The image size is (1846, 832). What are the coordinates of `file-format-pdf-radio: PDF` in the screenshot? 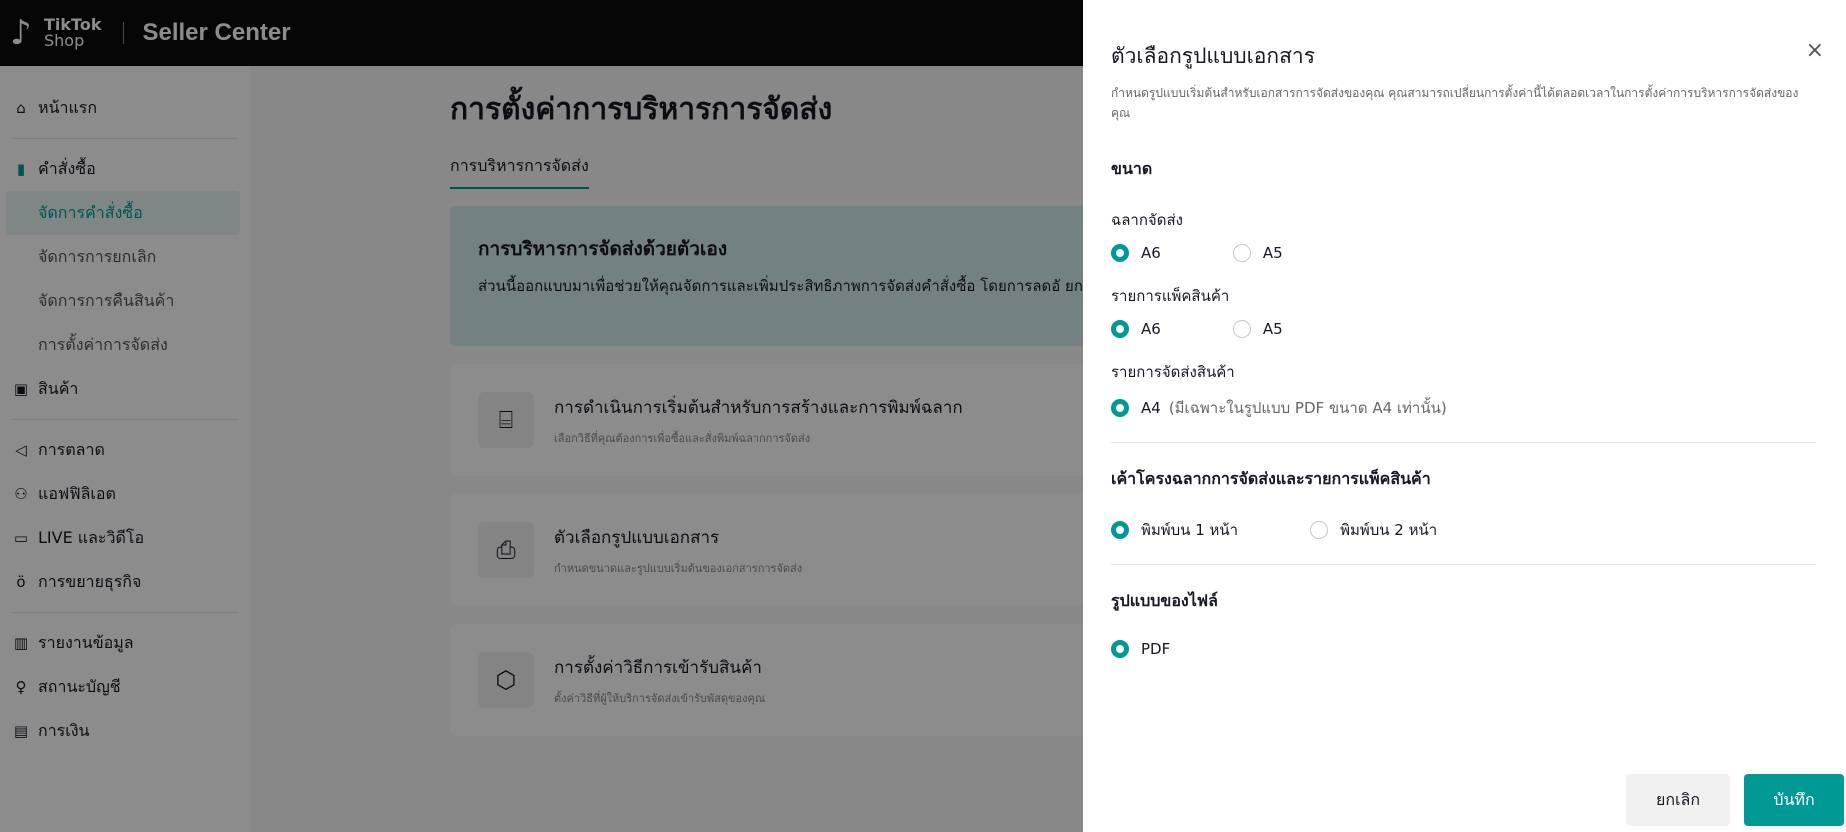 It's located at (1140, 649).